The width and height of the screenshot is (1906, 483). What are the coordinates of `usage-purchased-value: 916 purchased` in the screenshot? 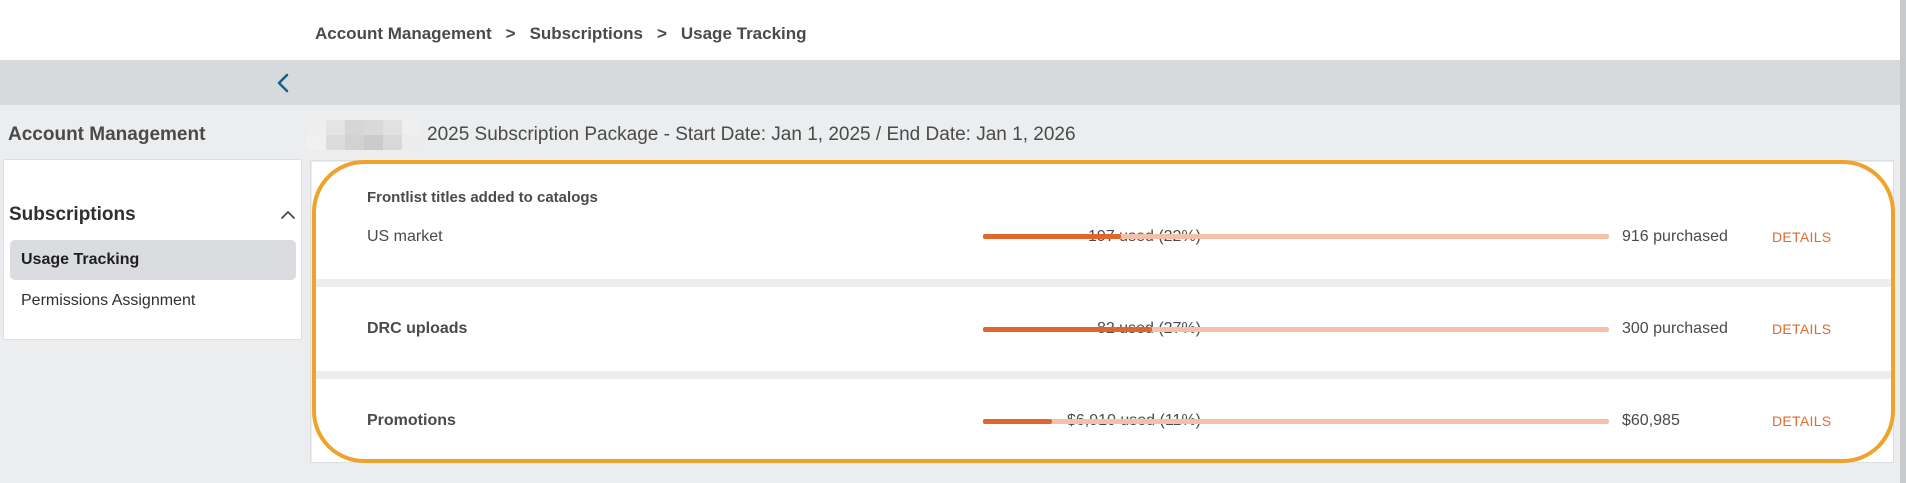 It's located at (1675, 236).